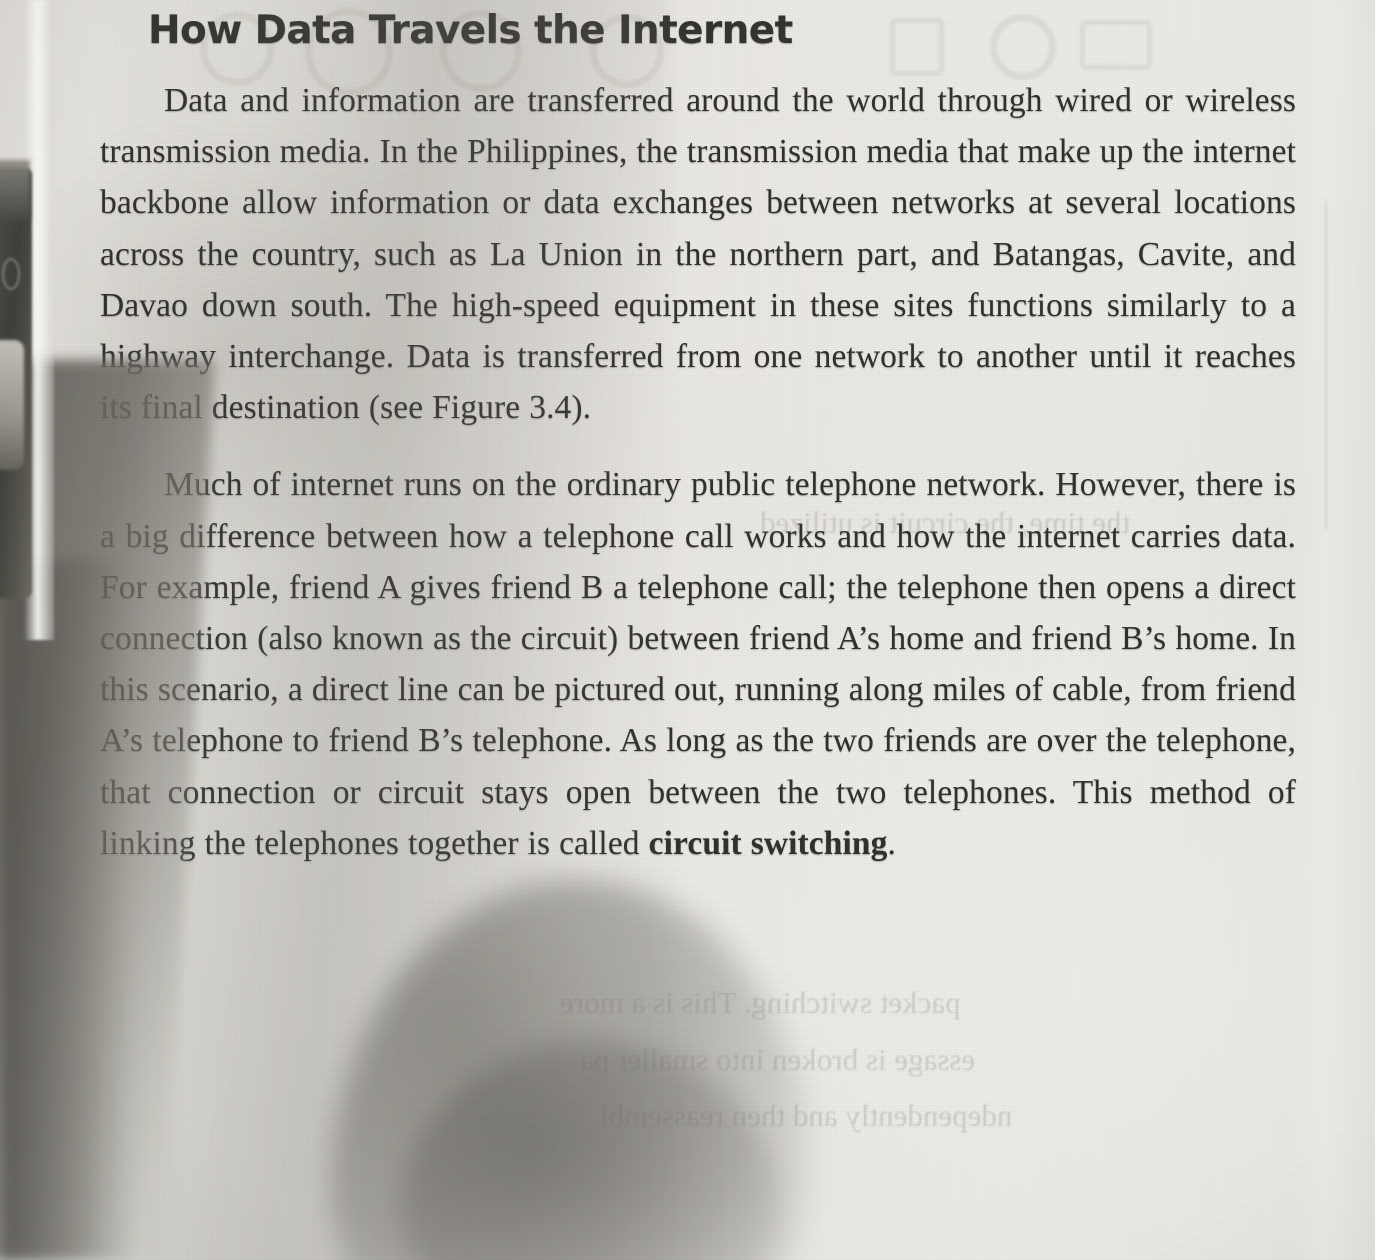 The height and width of the screenshot is (1260, 1375). Describe the element at coordinates (891, 843) in the screenshot. I see `paragraph-2-tail: .` at that location.